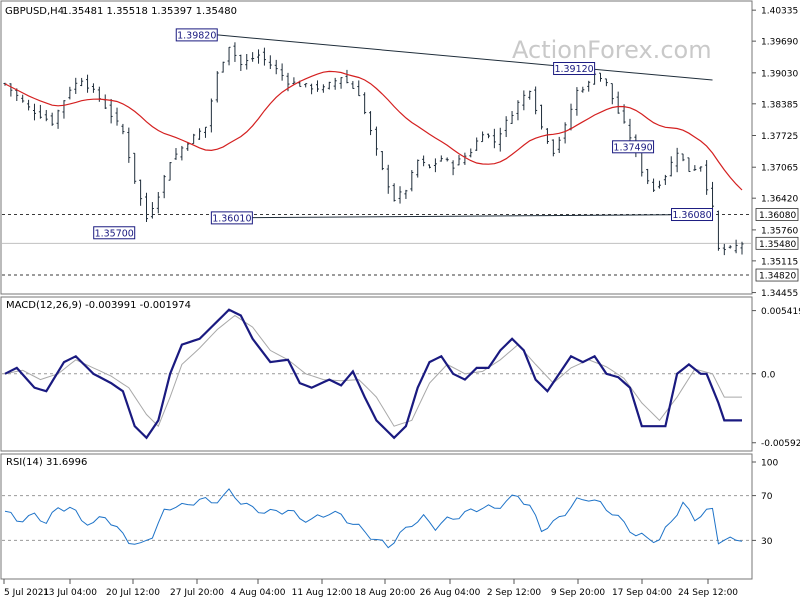  What do you see at coordinates (450, 593) in the screenshot?
I see `x-tick-label: 26 Aug 04:00` at bounding box center [450, 593].